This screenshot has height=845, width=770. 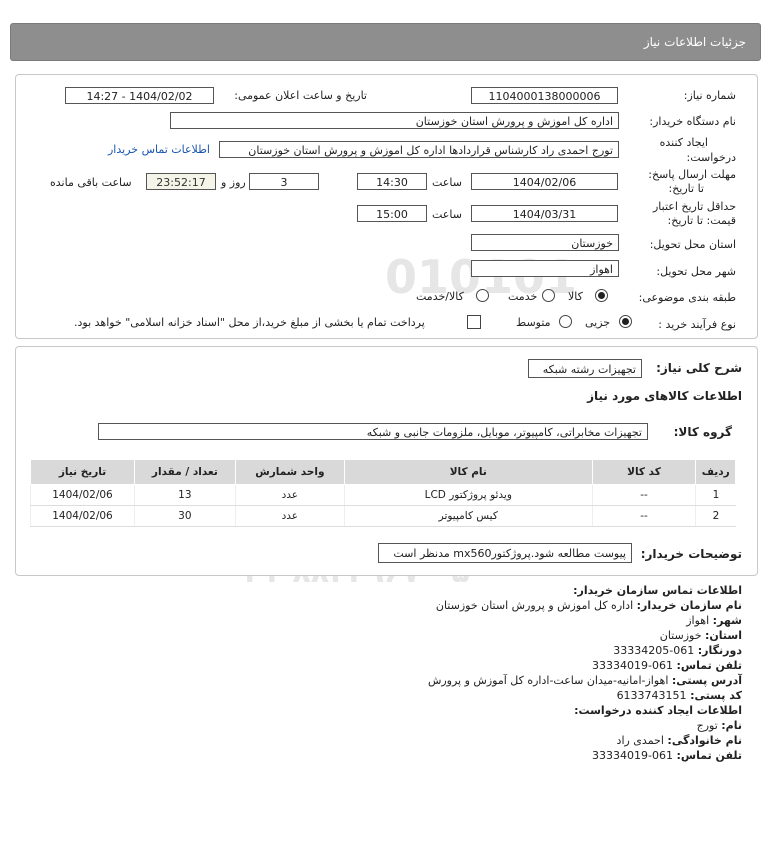 I want to click on cell-row: 1, so click(x=715, y=495).